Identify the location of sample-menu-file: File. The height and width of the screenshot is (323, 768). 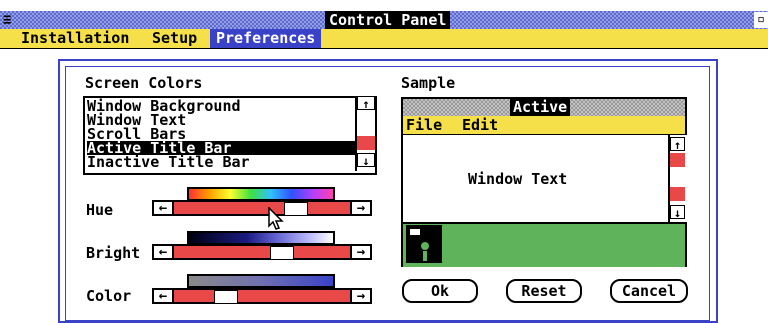
(424, 125).